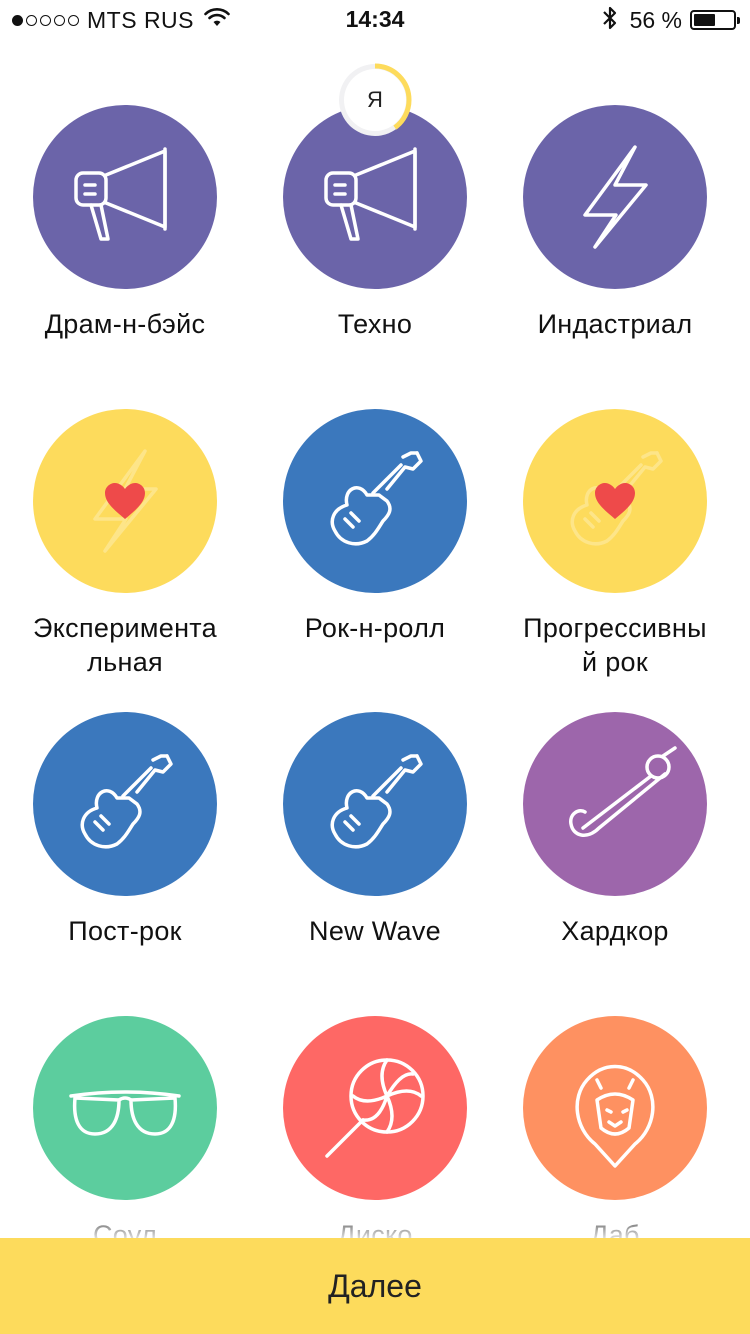 The height and width of the screenshot is (1334, 750). I want to click on genre-label: Эксперимента льная, so click(125, 645).